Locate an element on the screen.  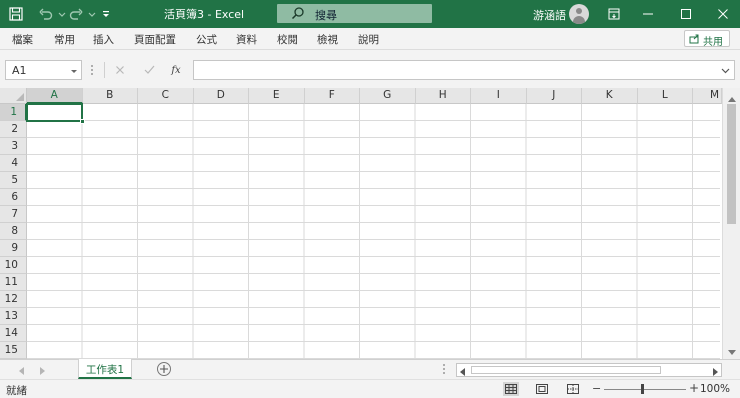
ribbon-tabs: 檔案 常用 插入 頁面配置 公式 資料 校閱 檢視 說明 共用 is located at coordinates (370, 39).